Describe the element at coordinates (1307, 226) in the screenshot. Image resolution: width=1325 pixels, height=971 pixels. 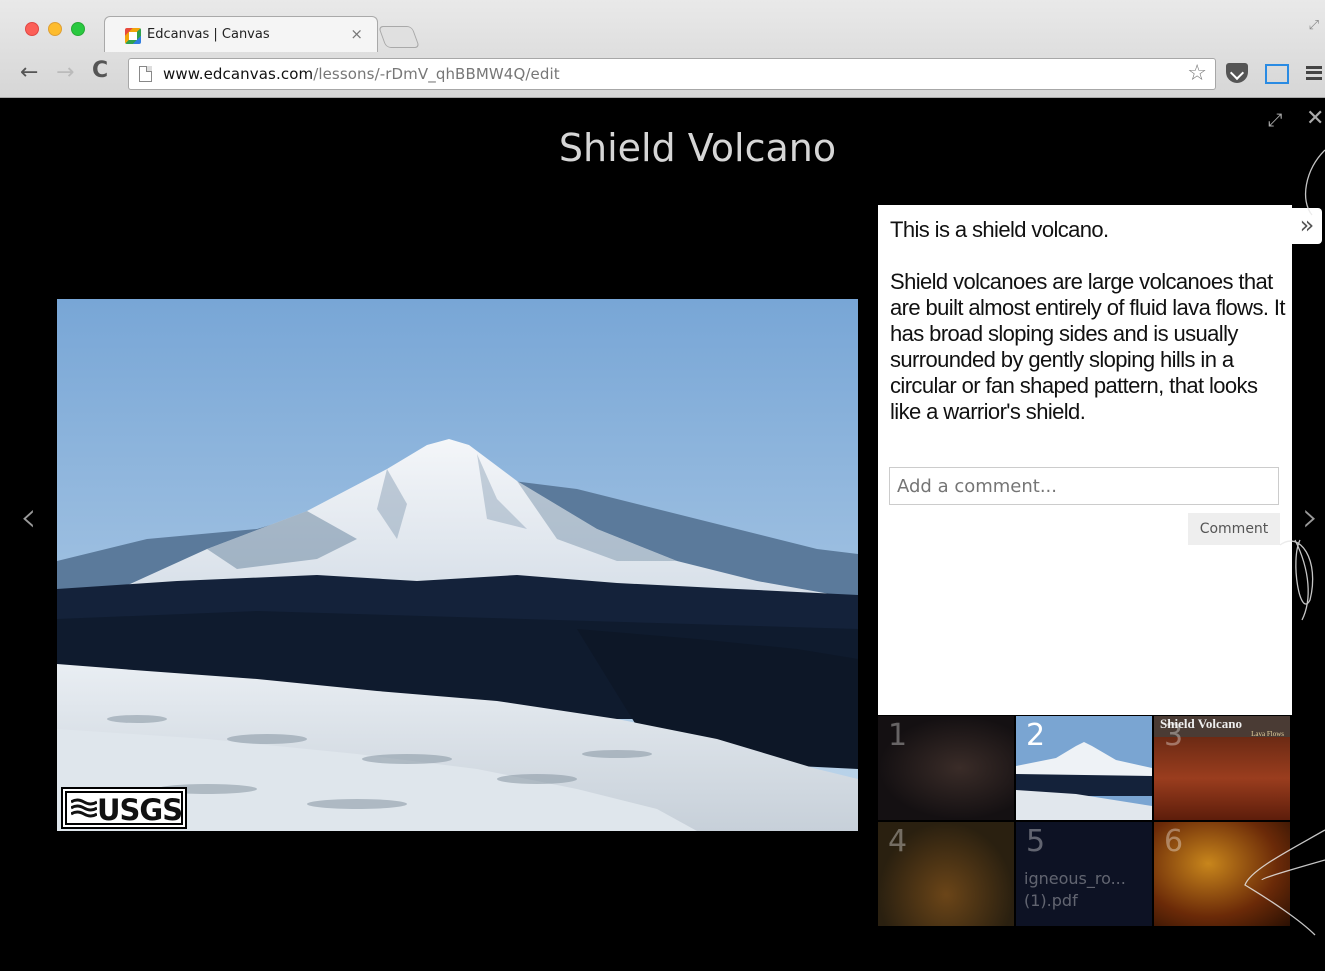
I see `collapse-panel-button: »` at that location.